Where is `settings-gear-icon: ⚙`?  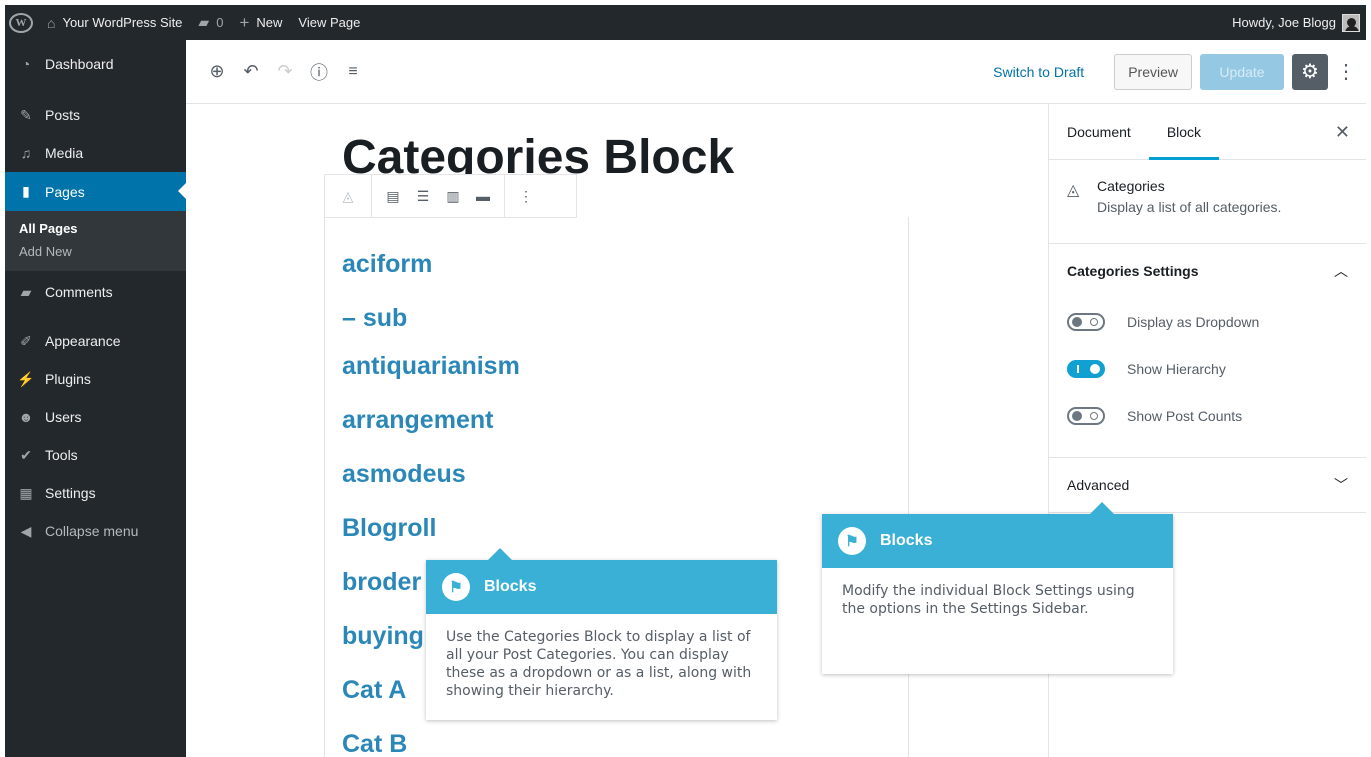 settings-gear-icon: ⚙ is located at coordinates (1310, 71).